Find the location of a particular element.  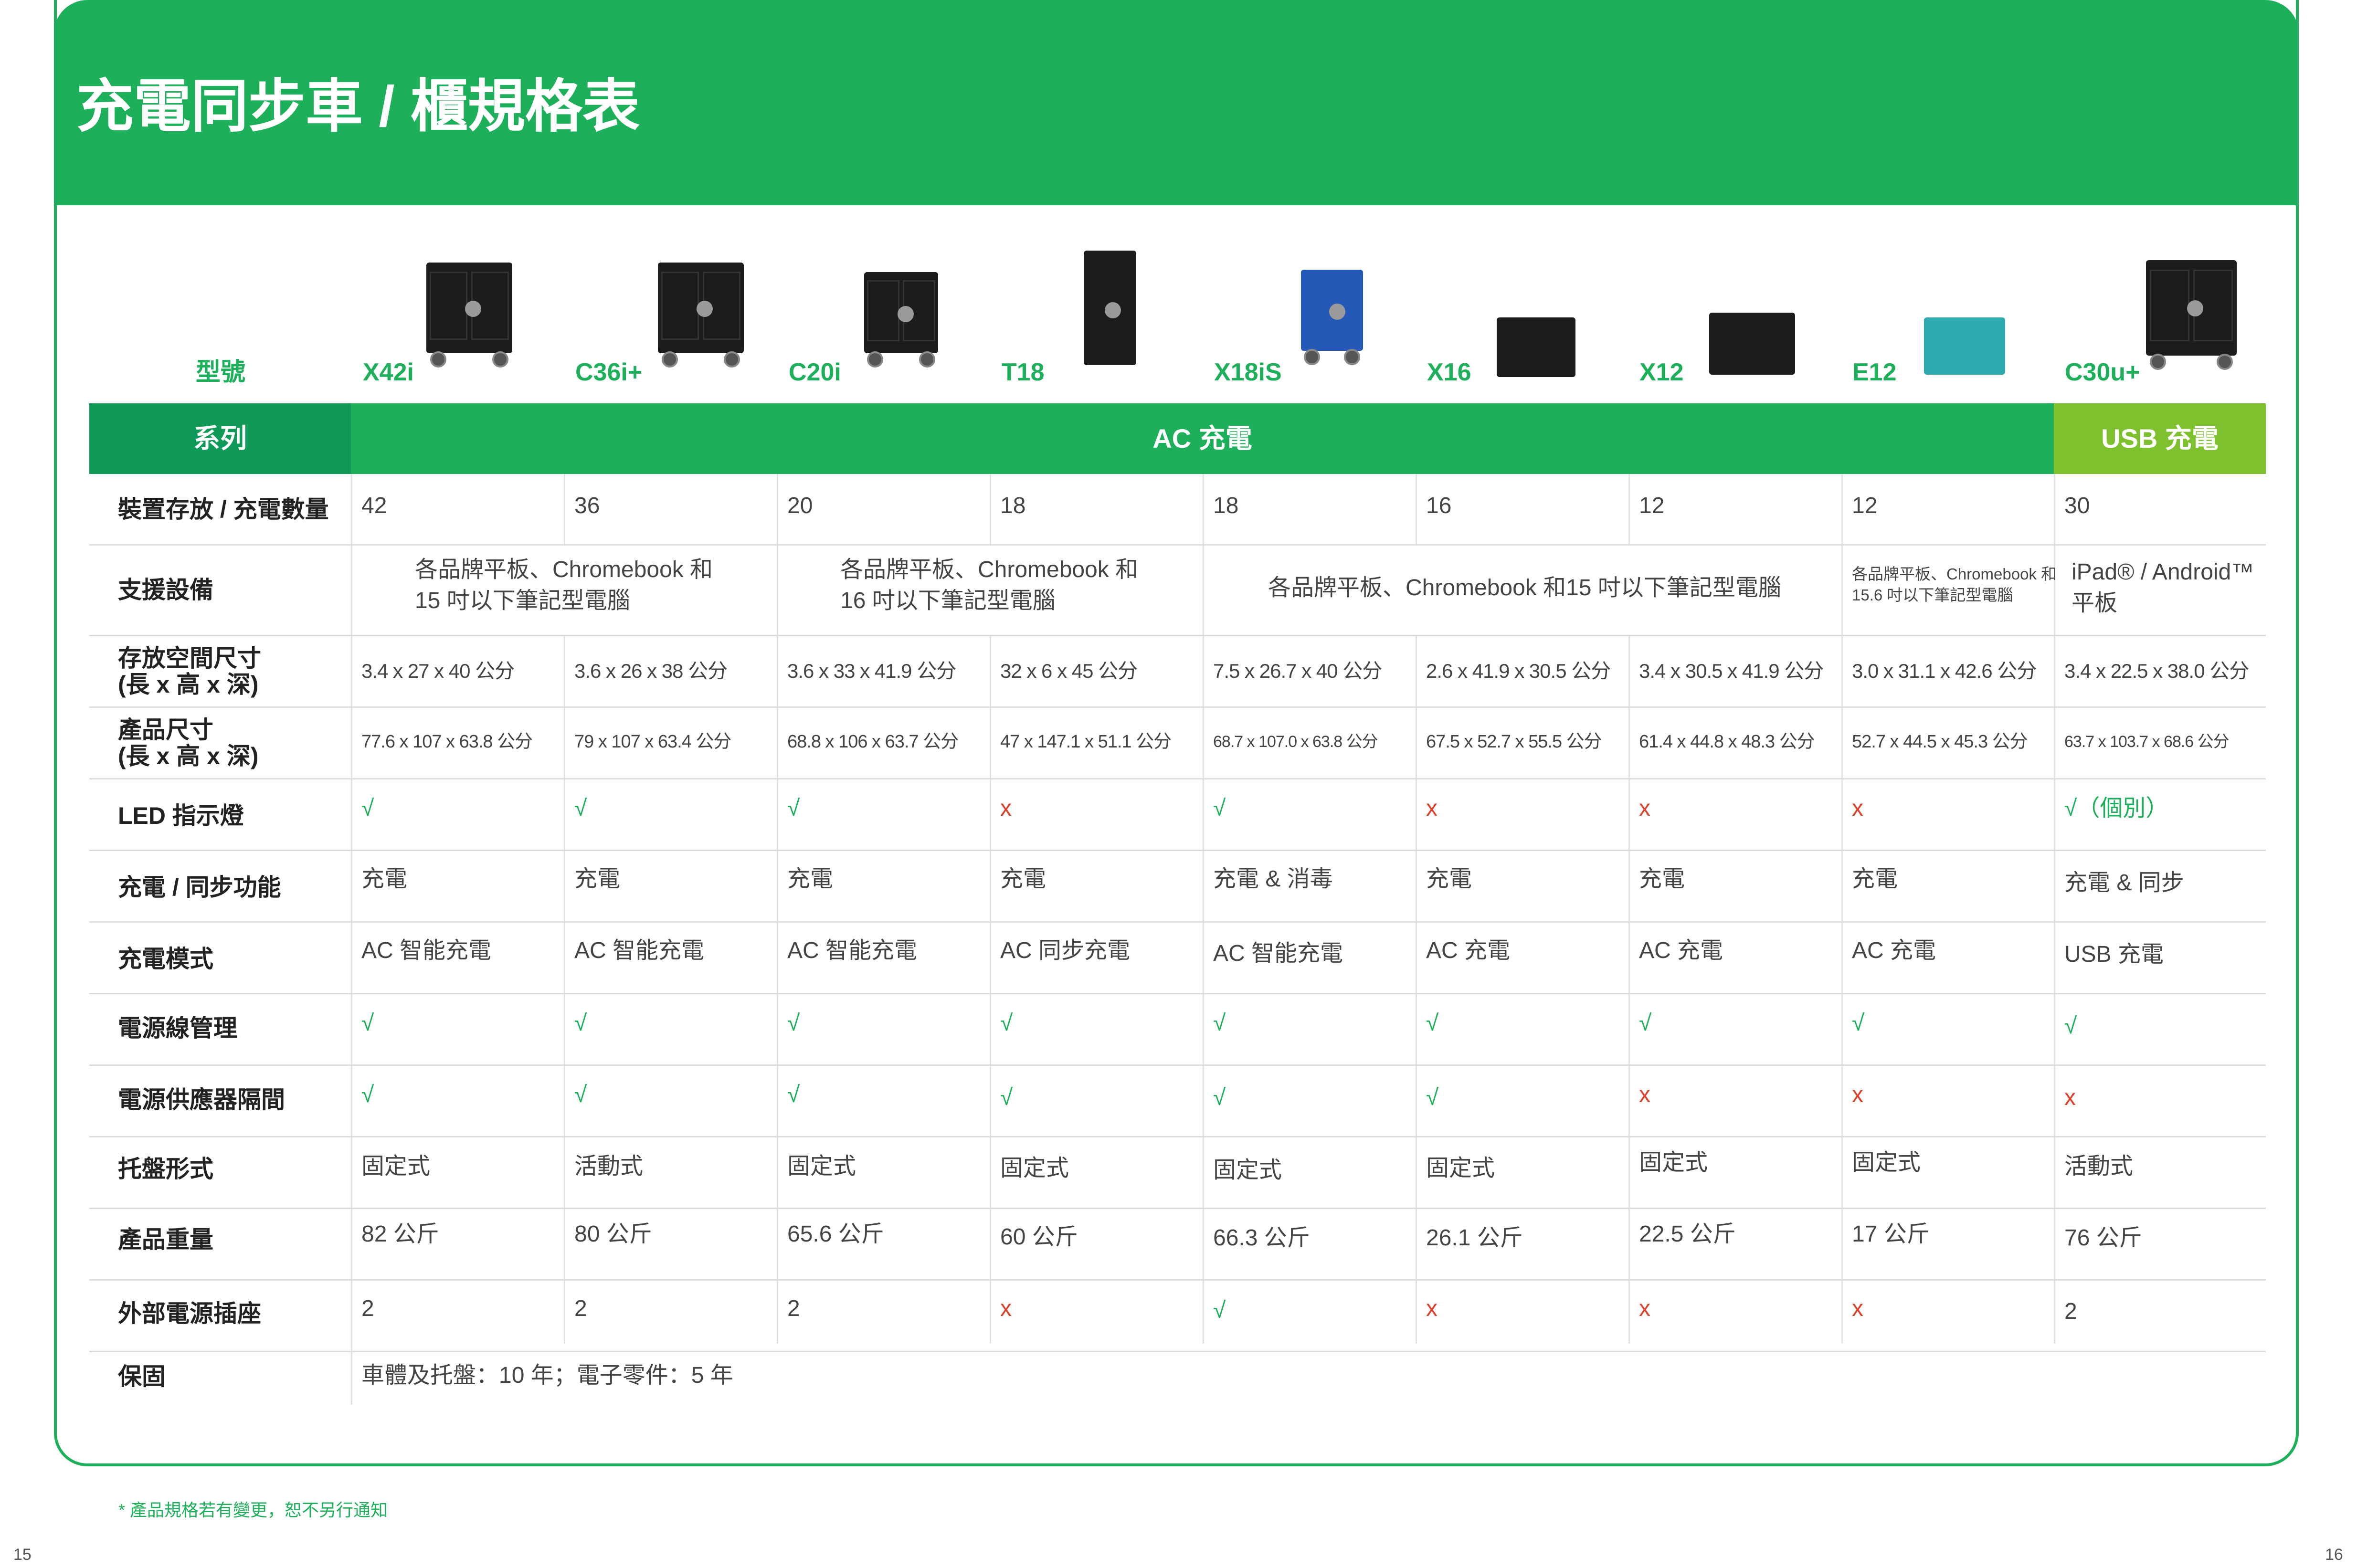

row-label: 充電 / 同步功能 is located at coordinates (199, 888).